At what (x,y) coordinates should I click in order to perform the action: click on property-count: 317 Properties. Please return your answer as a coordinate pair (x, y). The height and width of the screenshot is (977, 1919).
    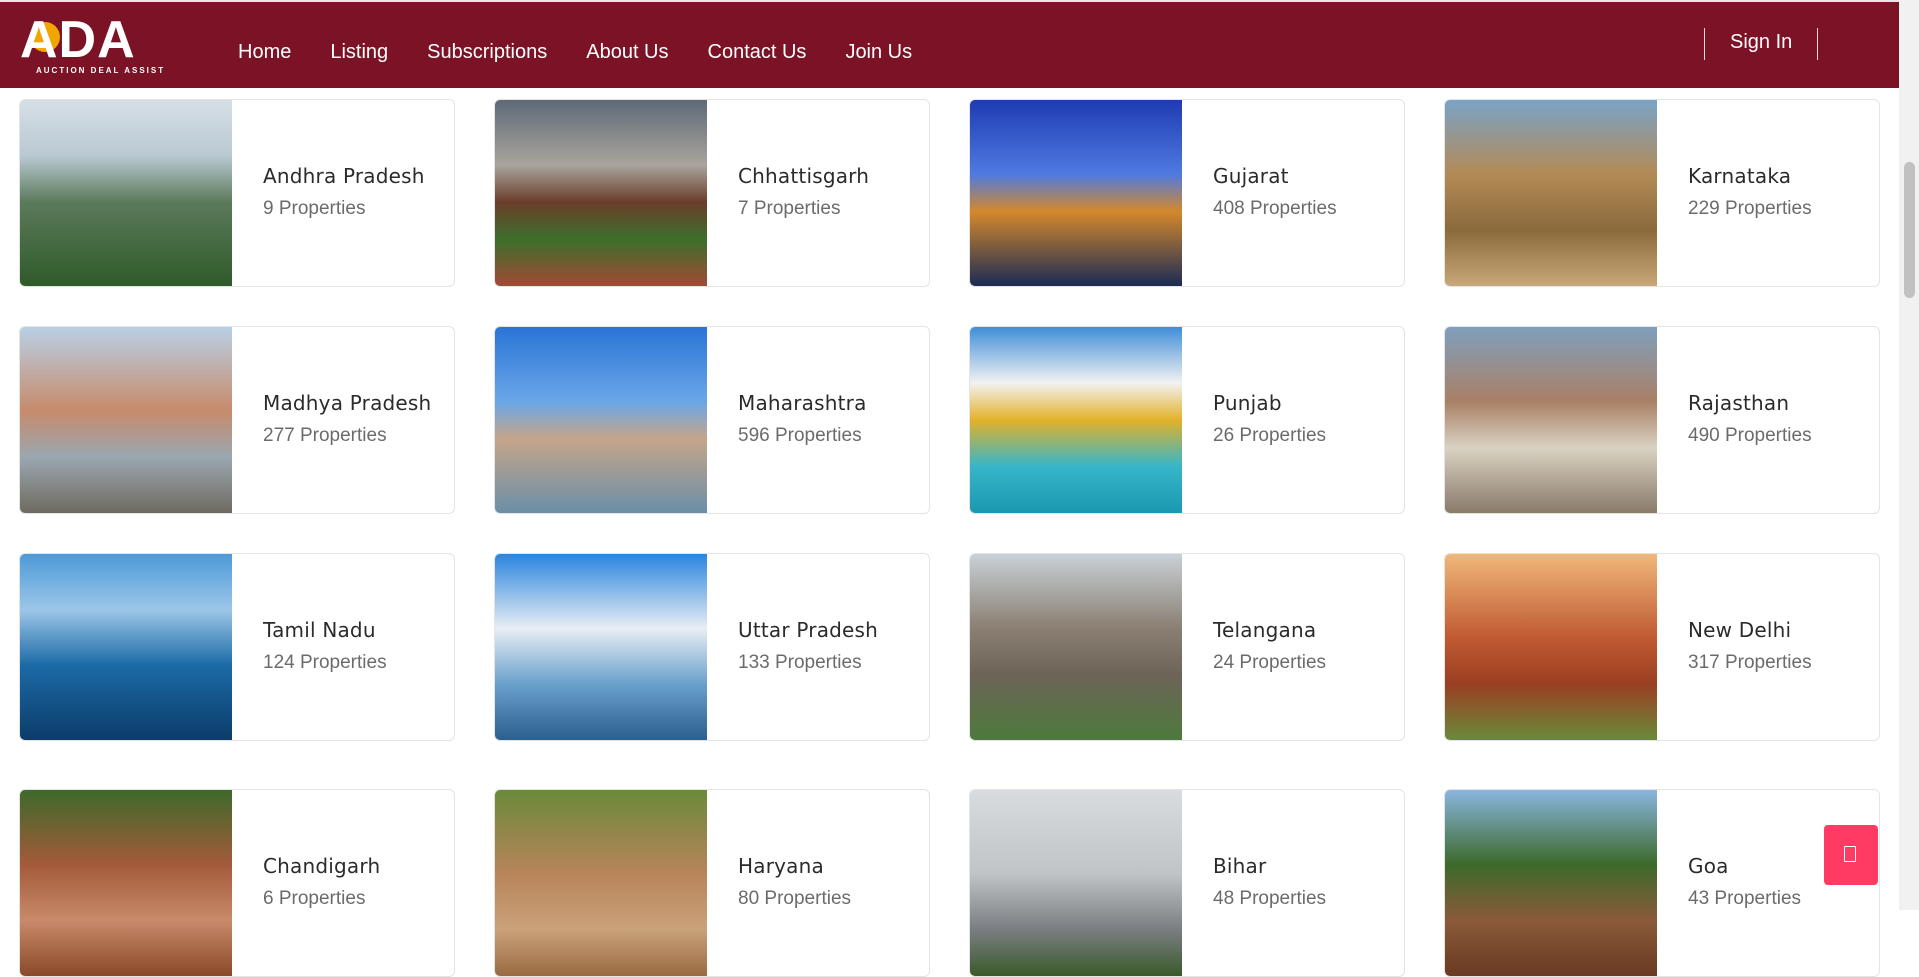
    Looking at the image, I should click on (1750, 662).